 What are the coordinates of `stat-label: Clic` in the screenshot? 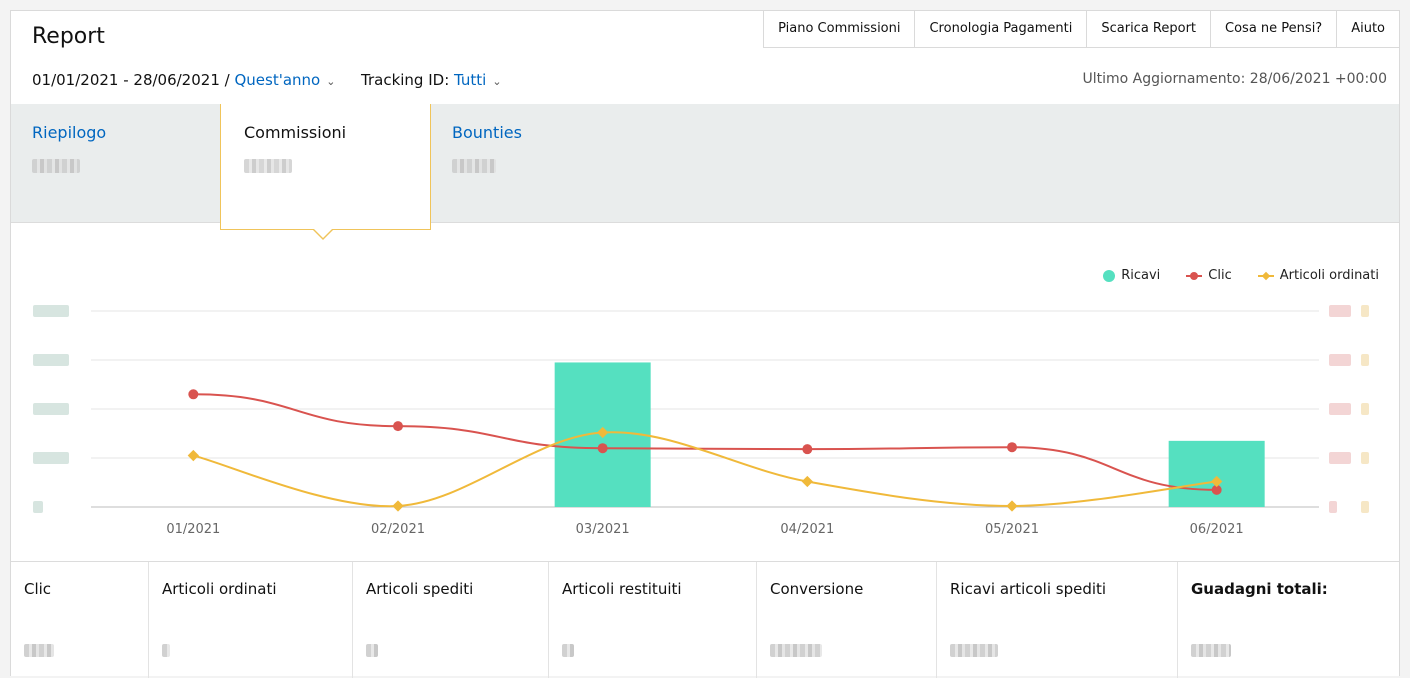 It's located at (38, 589).